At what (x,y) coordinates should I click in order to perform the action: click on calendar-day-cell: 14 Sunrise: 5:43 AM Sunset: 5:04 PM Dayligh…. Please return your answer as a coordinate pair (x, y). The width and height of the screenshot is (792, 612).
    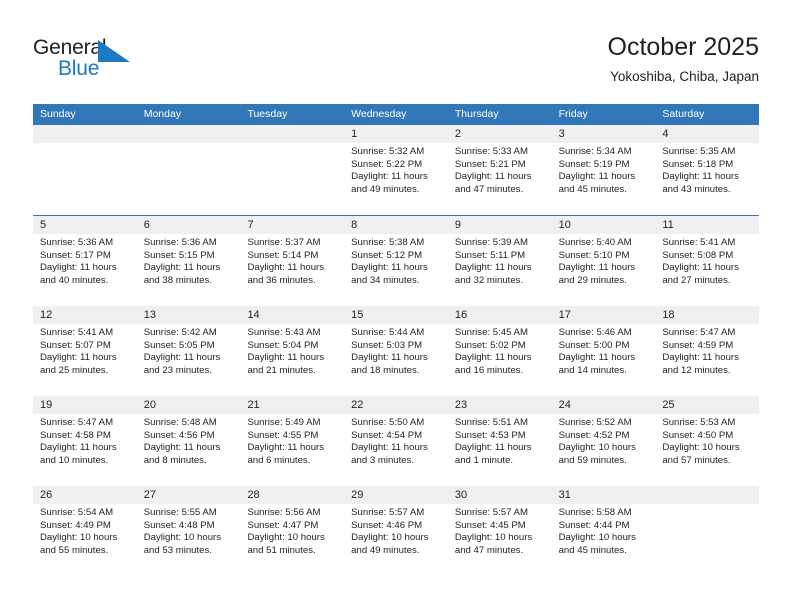
    Looking at the image, I should click on (292, 351).